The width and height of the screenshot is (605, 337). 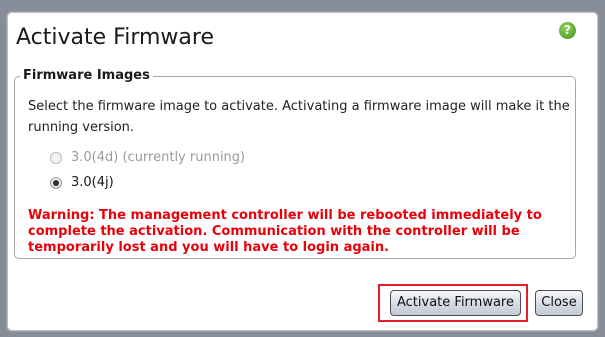 I want to click on firmware-option-new: 3.0(4j), so click(x=82, y=182).